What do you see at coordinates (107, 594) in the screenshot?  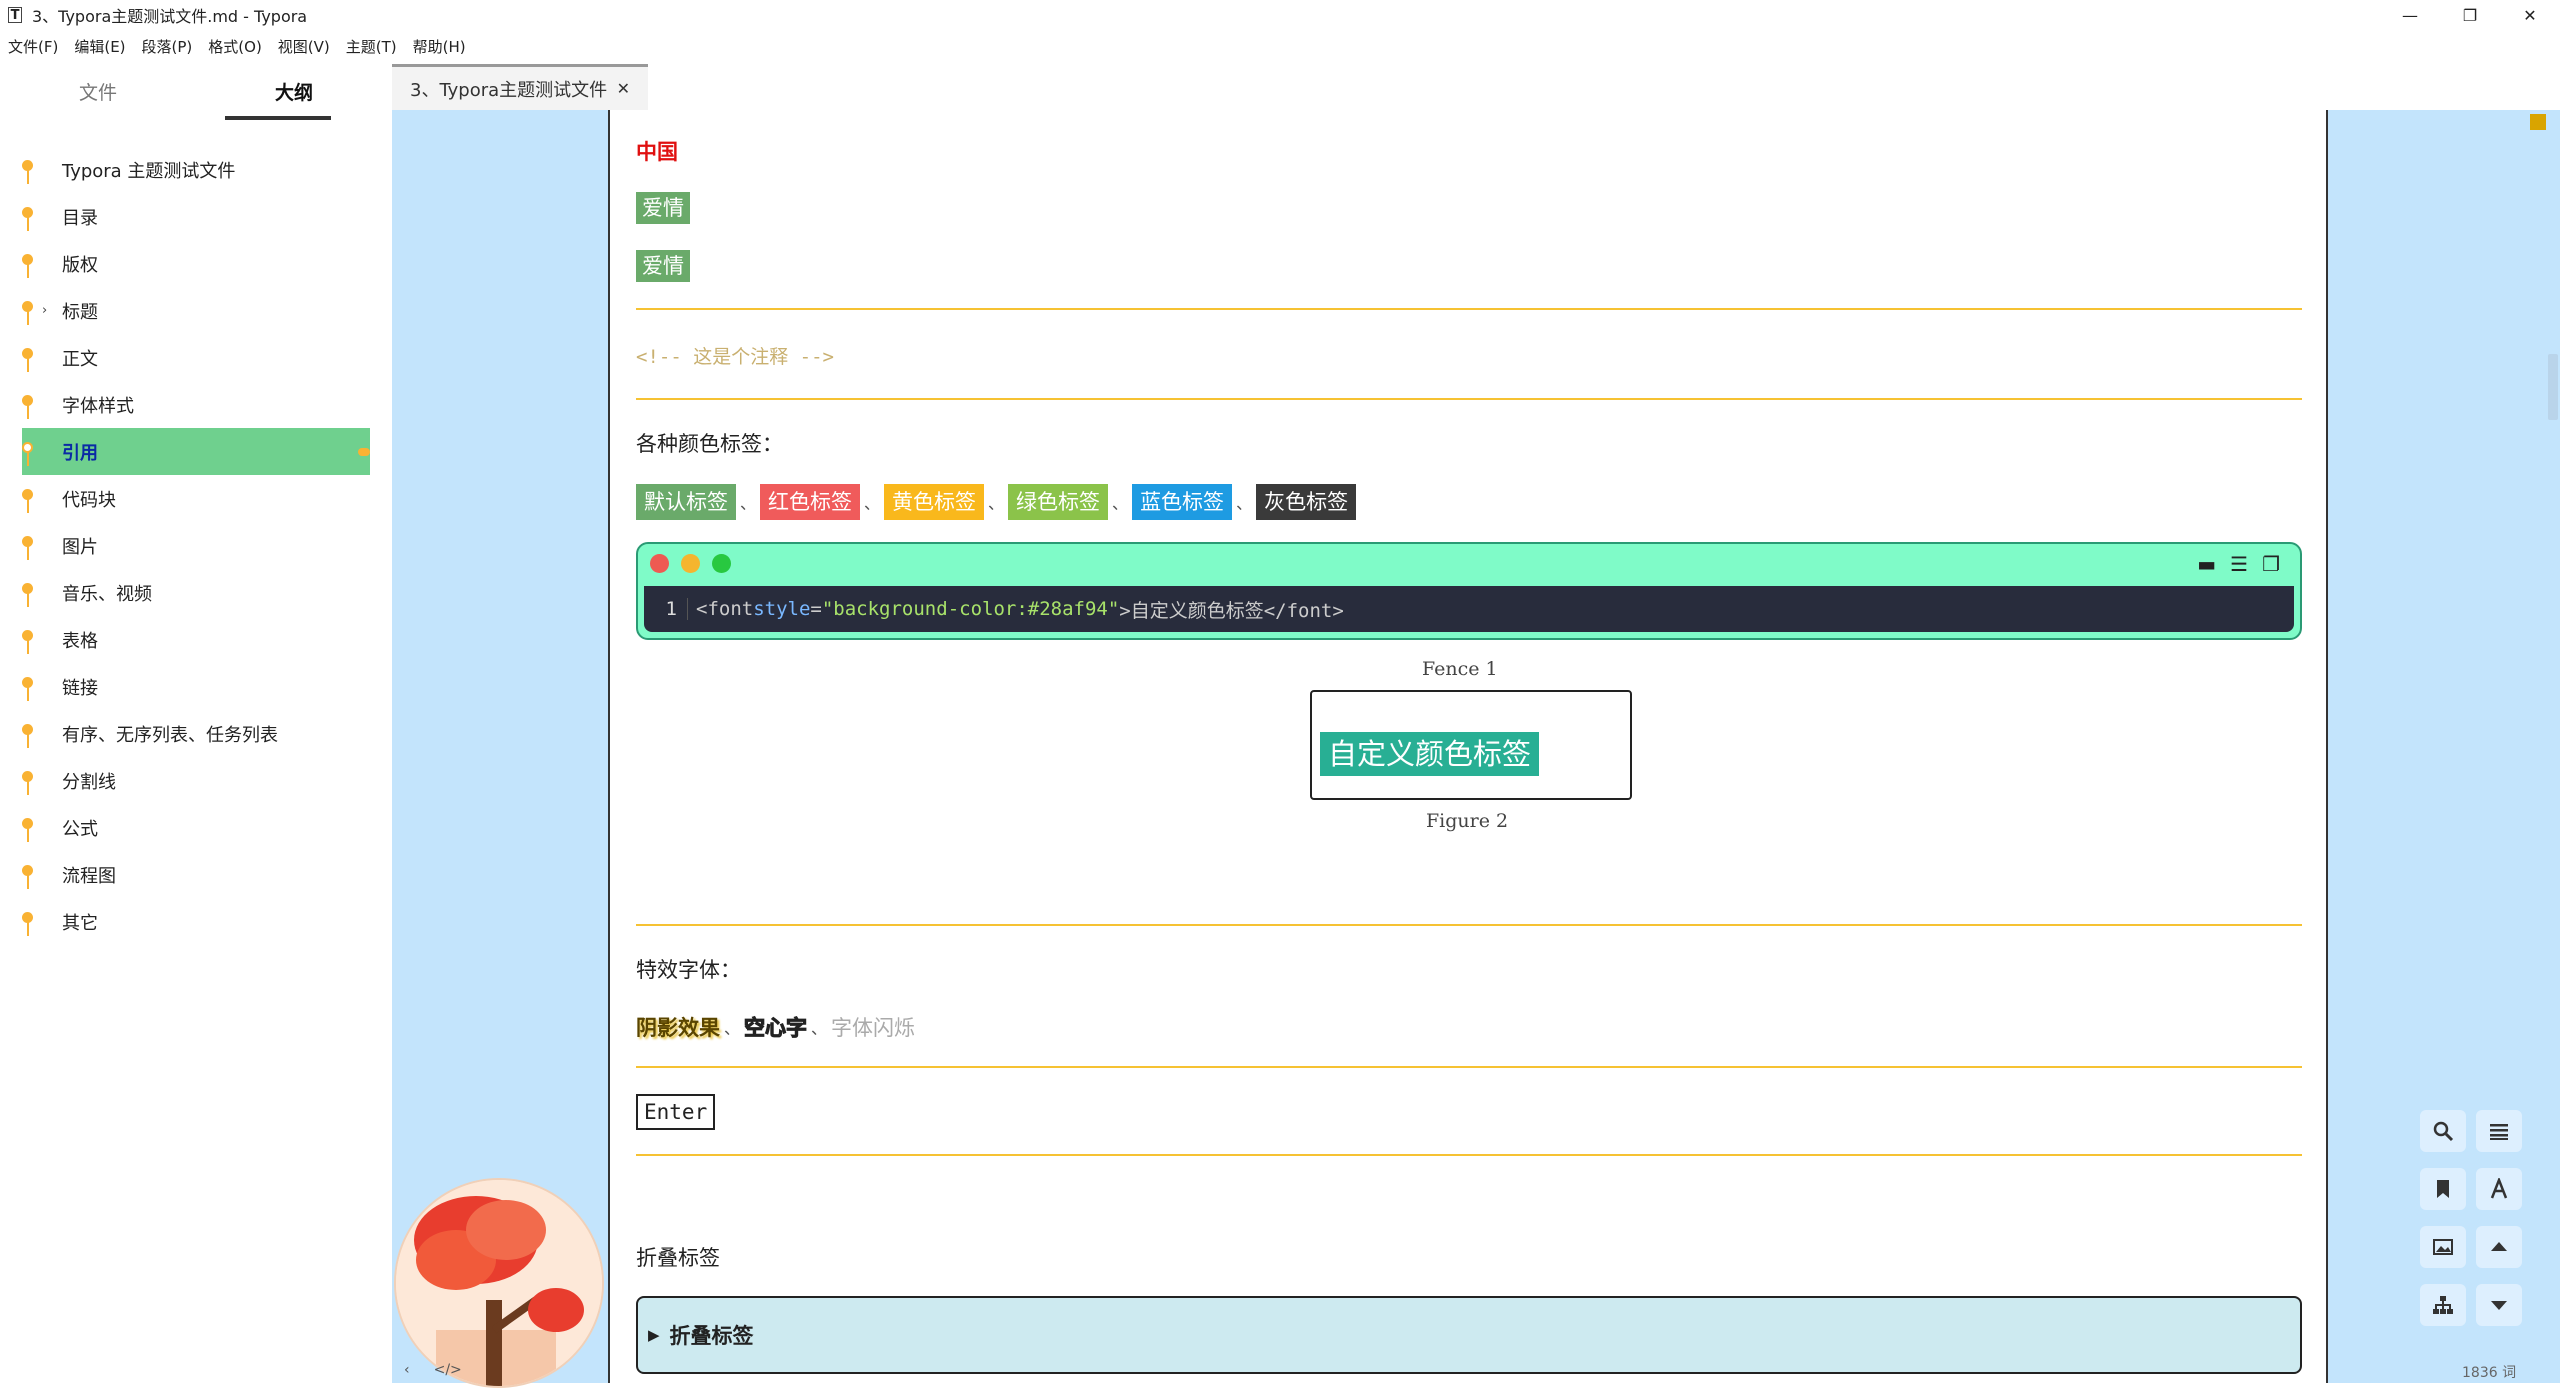 I see `outline-item-label: 音乐、视频` at bounding box center [107, 594].